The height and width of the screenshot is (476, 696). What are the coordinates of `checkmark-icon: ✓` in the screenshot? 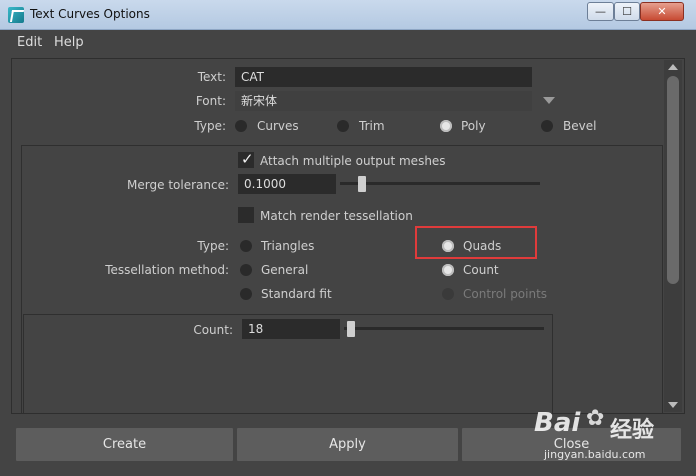 It's located at (247, 159).